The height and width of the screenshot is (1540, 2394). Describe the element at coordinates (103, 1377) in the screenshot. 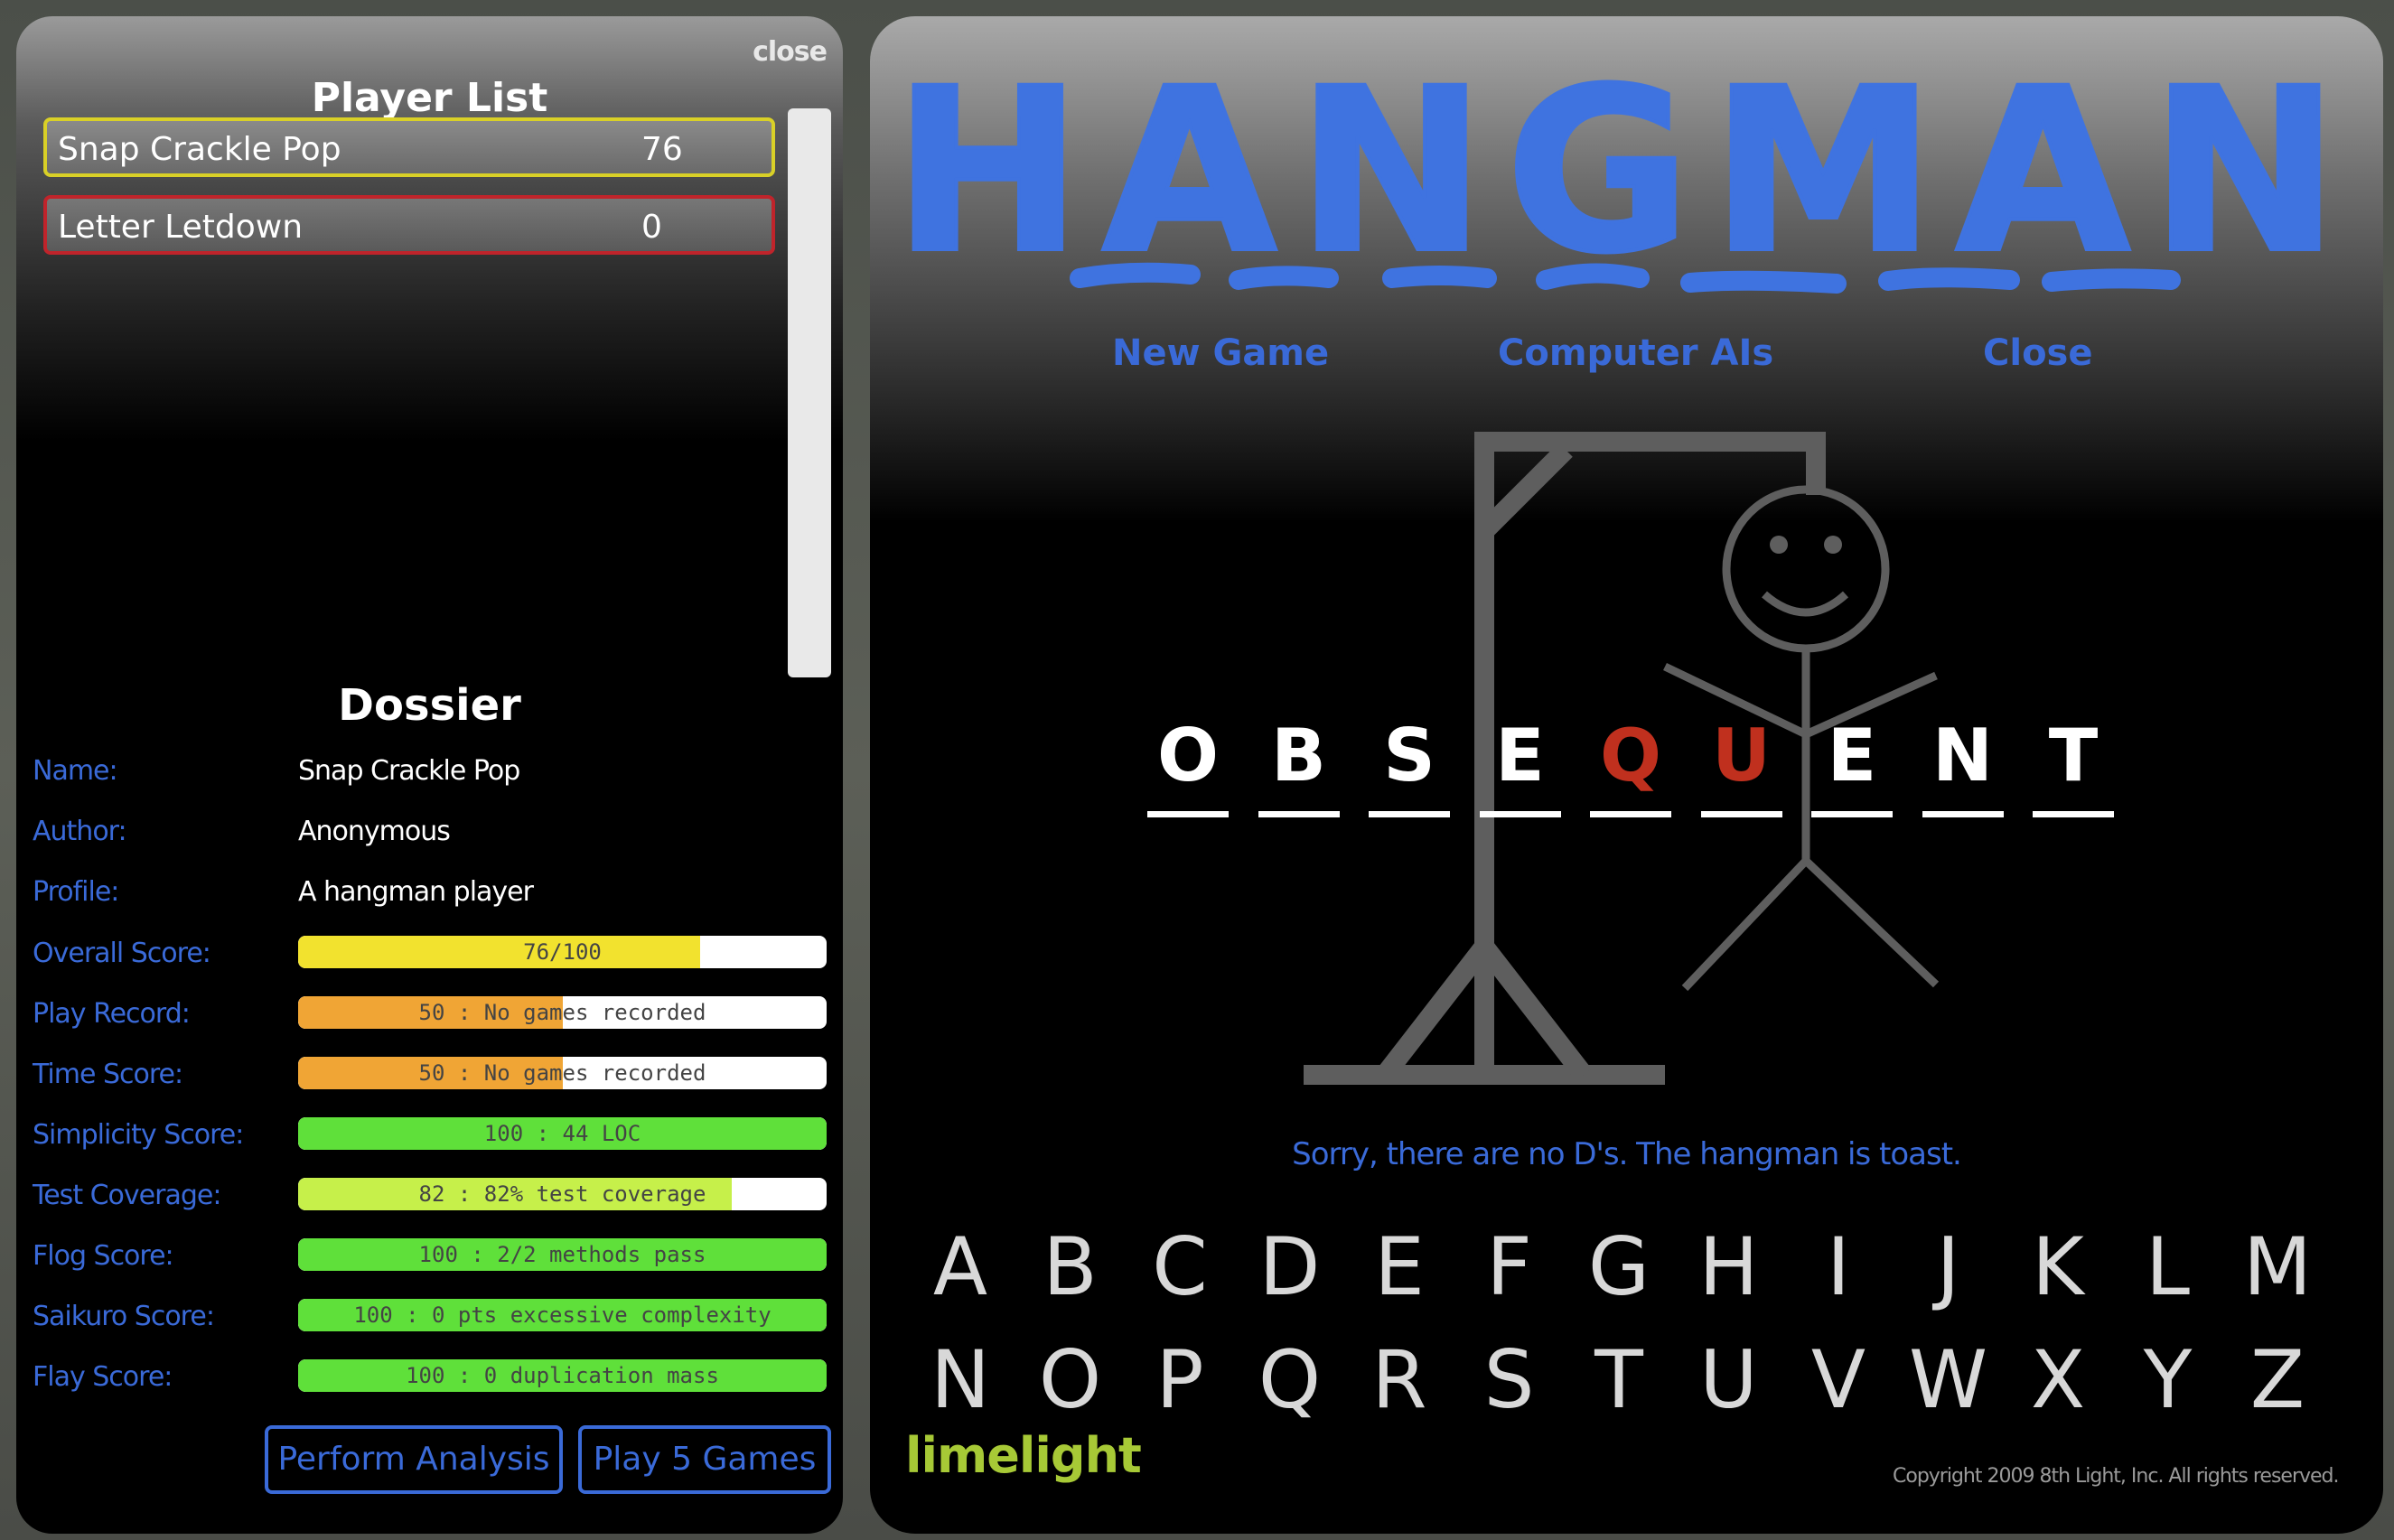

I see `score-label: Flay Score:` at that location.